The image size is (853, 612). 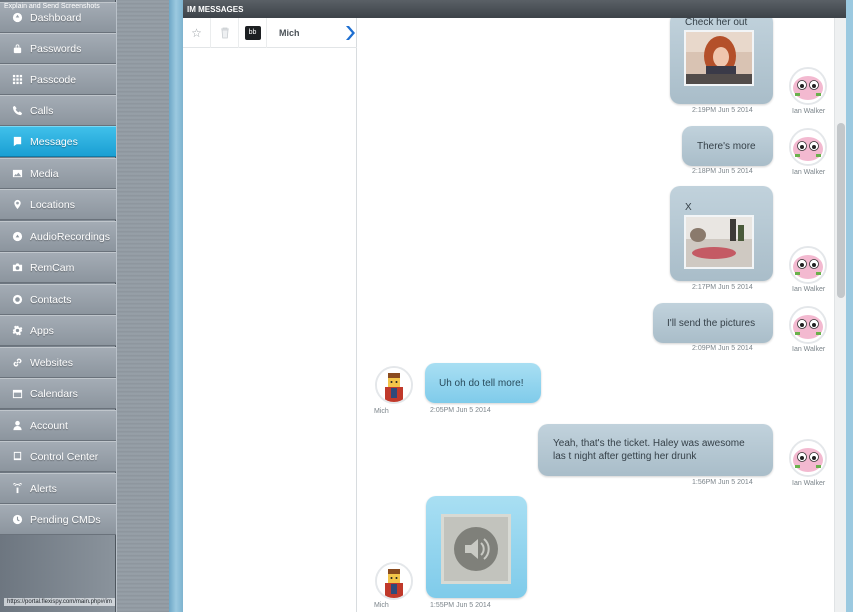 What do you see at coordinates (17, 205) in the screenshot?
I see `location-pin-icon` at bounding box center [17, 205].